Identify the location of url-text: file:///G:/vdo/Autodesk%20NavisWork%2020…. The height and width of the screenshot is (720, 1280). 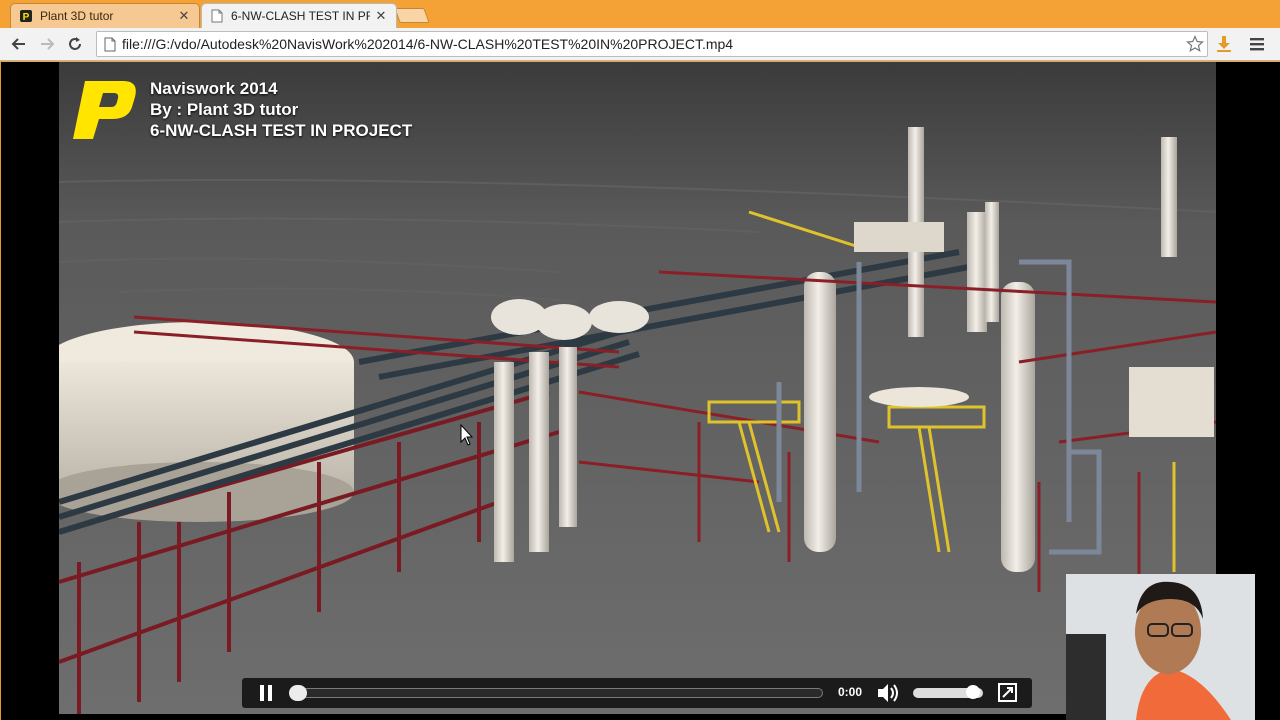
(652, 44).